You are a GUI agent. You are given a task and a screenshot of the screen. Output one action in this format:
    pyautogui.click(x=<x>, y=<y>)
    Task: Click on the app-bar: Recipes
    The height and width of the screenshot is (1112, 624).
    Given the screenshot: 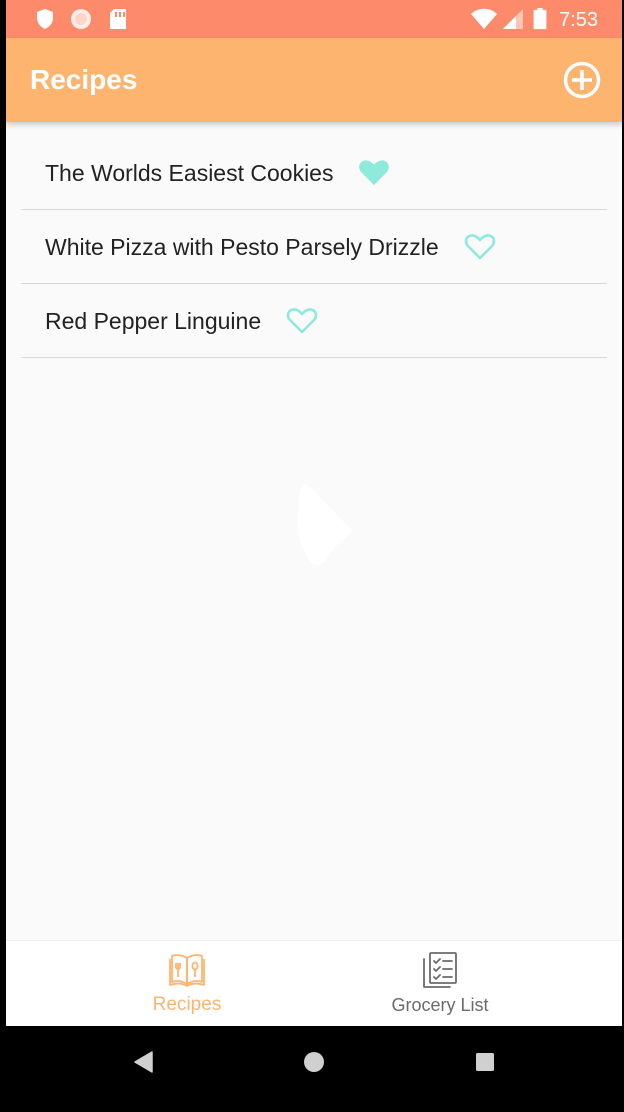 What is the action you would take?
    pyautogui.click(x=314, y=80)
    